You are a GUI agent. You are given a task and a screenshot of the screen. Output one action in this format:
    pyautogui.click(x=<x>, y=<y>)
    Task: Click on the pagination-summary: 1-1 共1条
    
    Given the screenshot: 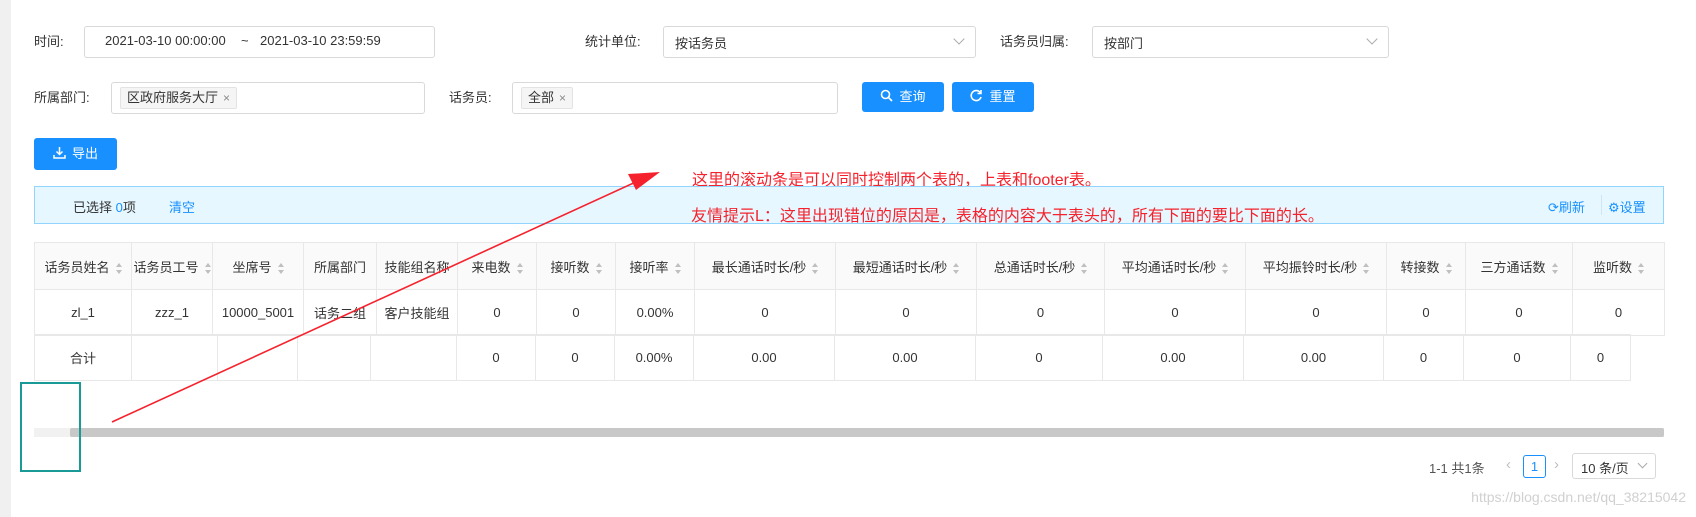 What is the action you would take?
    pyautogui.click(x=1457, y=468)
    